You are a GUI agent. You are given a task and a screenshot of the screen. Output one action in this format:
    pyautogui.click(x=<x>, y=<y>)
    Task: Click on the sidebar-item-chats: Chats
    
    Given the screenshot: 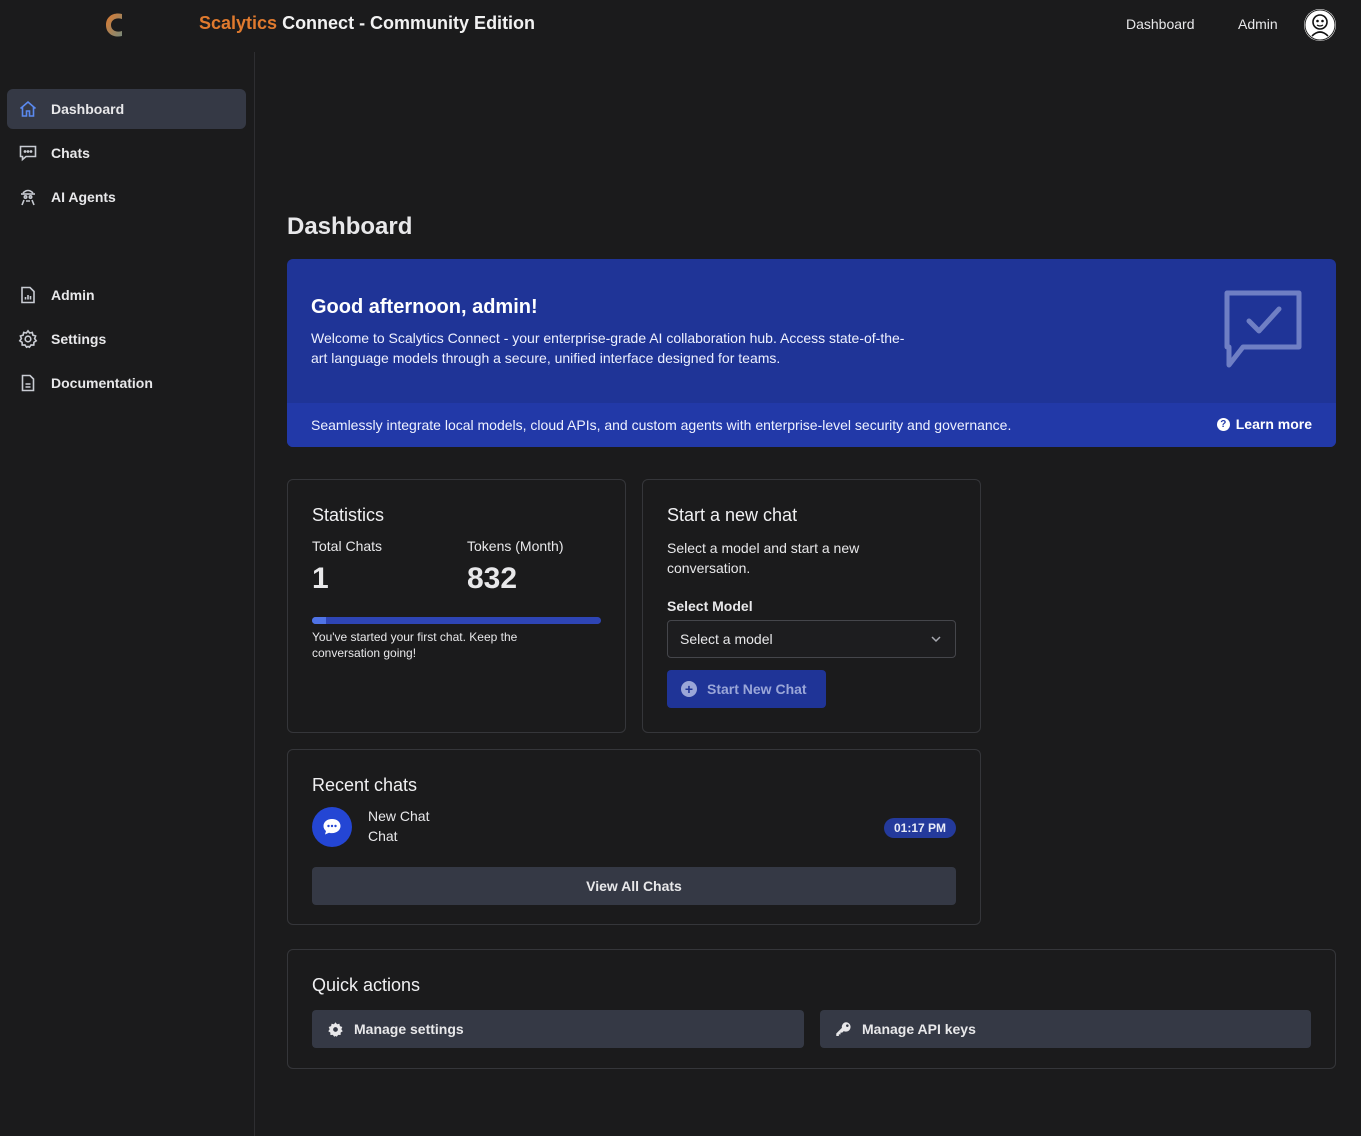 What is the action you would take?
    pyautogui.click(x=126, y=153)
    